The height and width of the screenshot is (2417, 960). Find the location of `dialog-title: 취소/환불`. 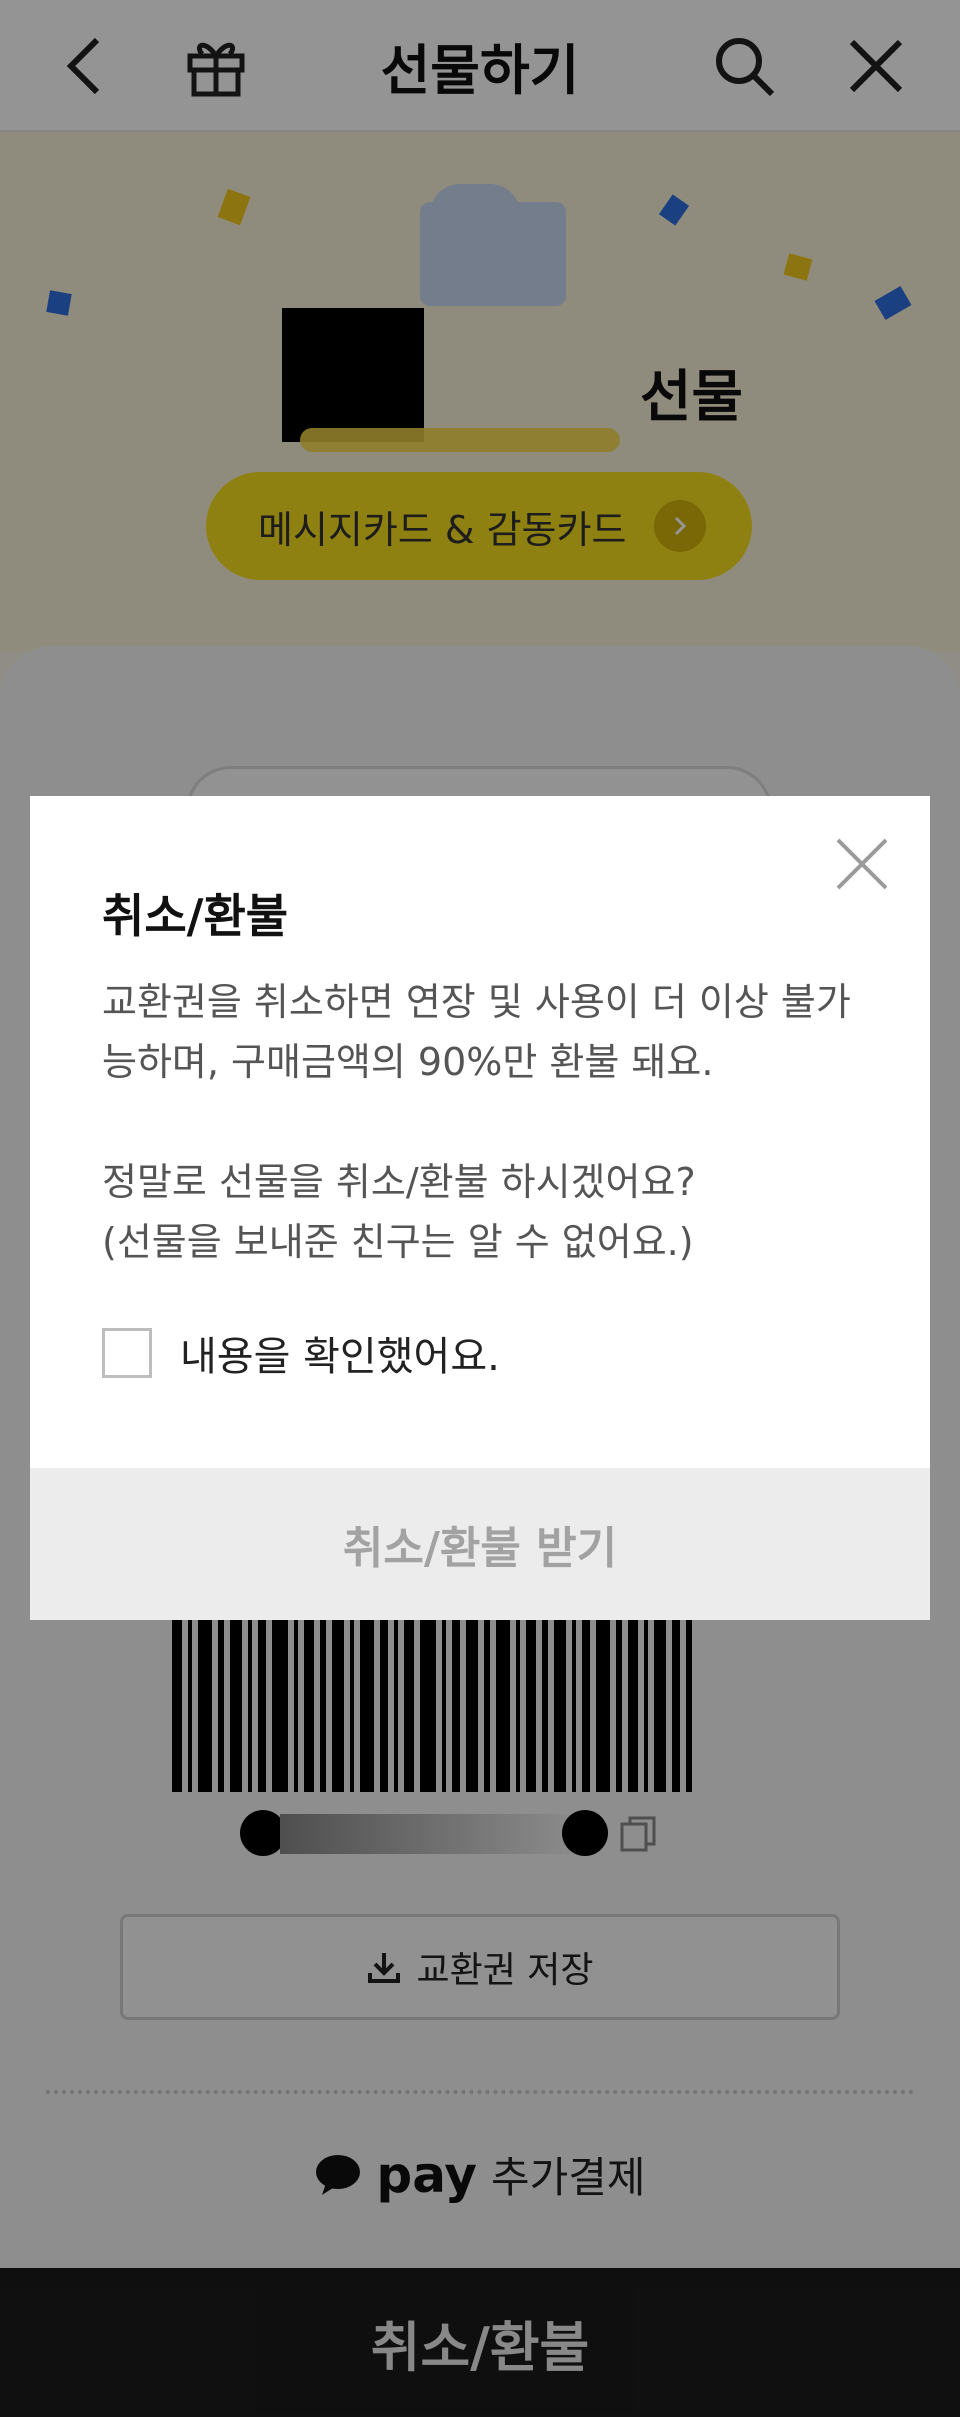

dialog-title: 취소/환불 is located at coordinates (195, 916).